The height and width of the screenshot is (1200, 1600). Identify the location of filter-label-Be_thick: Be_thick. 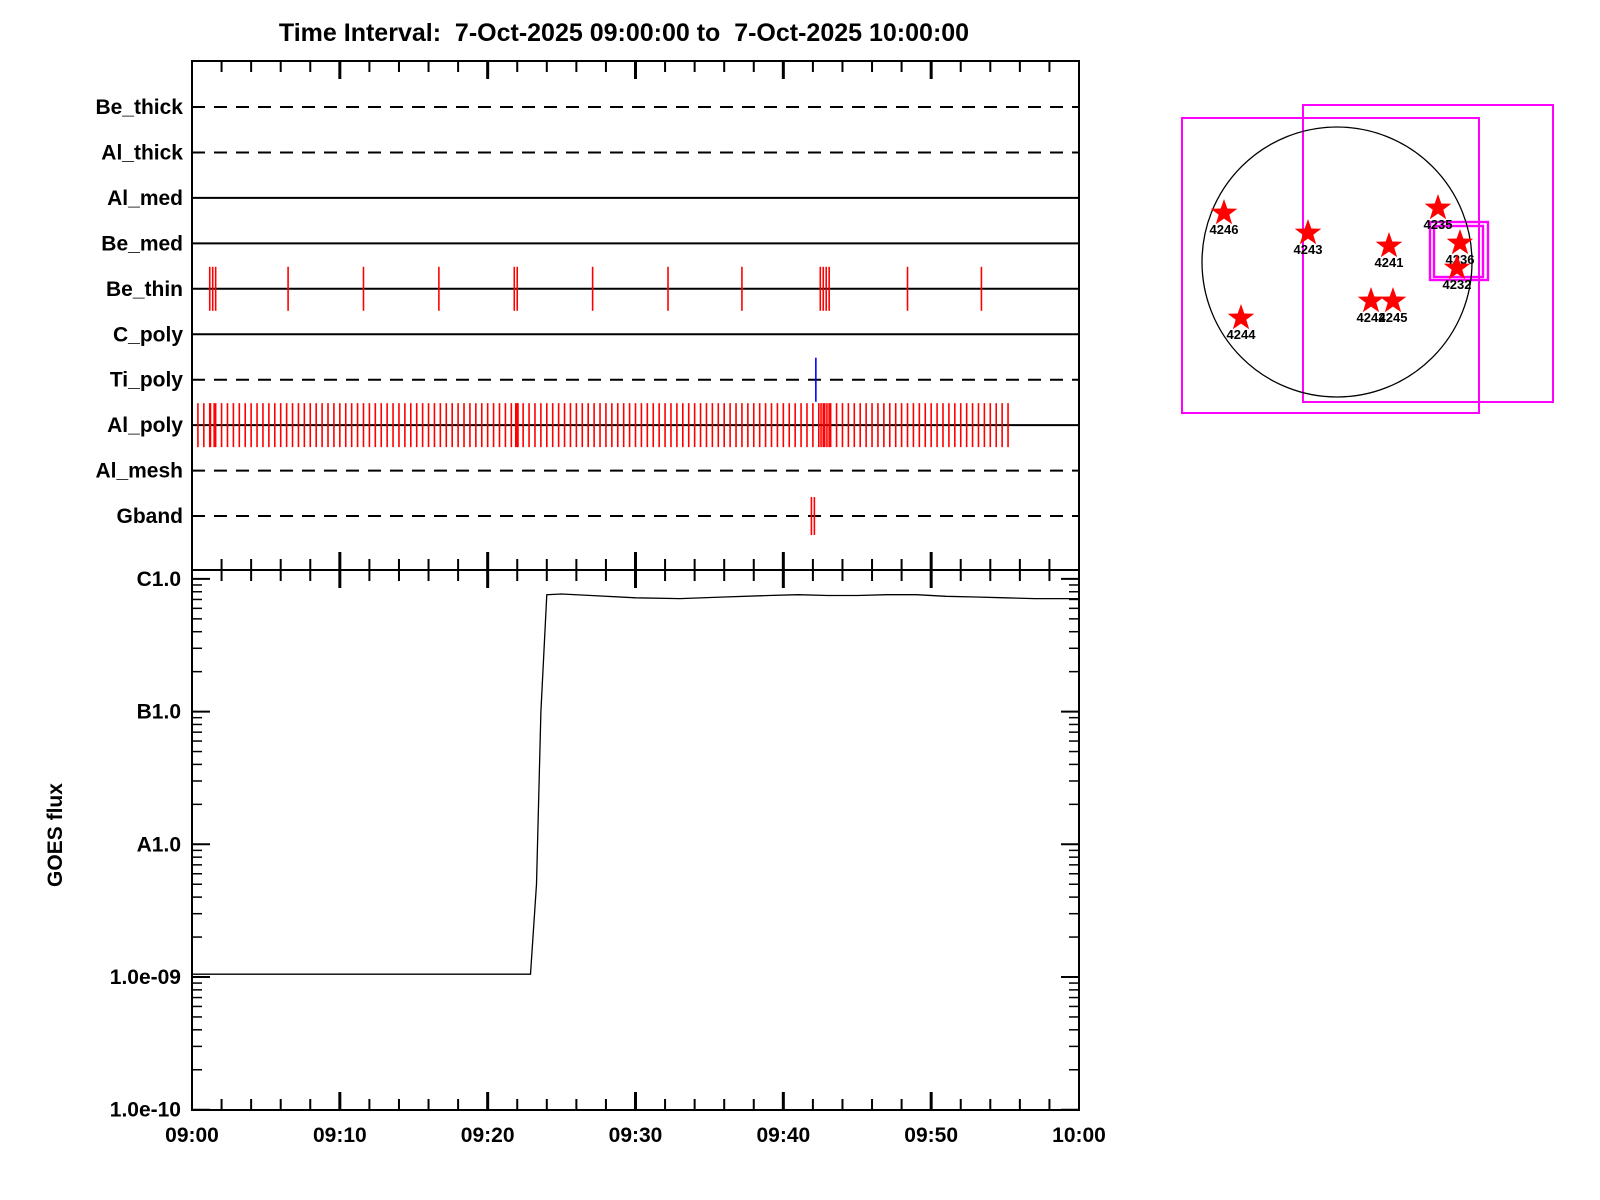
(139, 107).